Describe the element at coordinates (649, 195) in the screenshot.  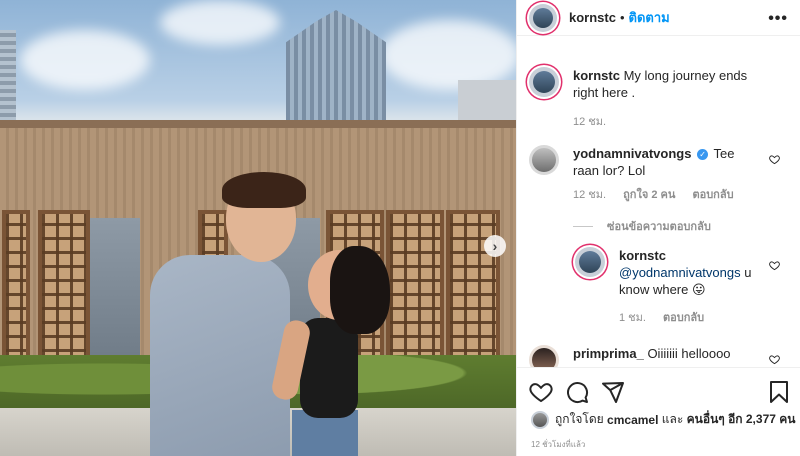
I see `comment-likes: ถูกใจ 2 คน` at that location.